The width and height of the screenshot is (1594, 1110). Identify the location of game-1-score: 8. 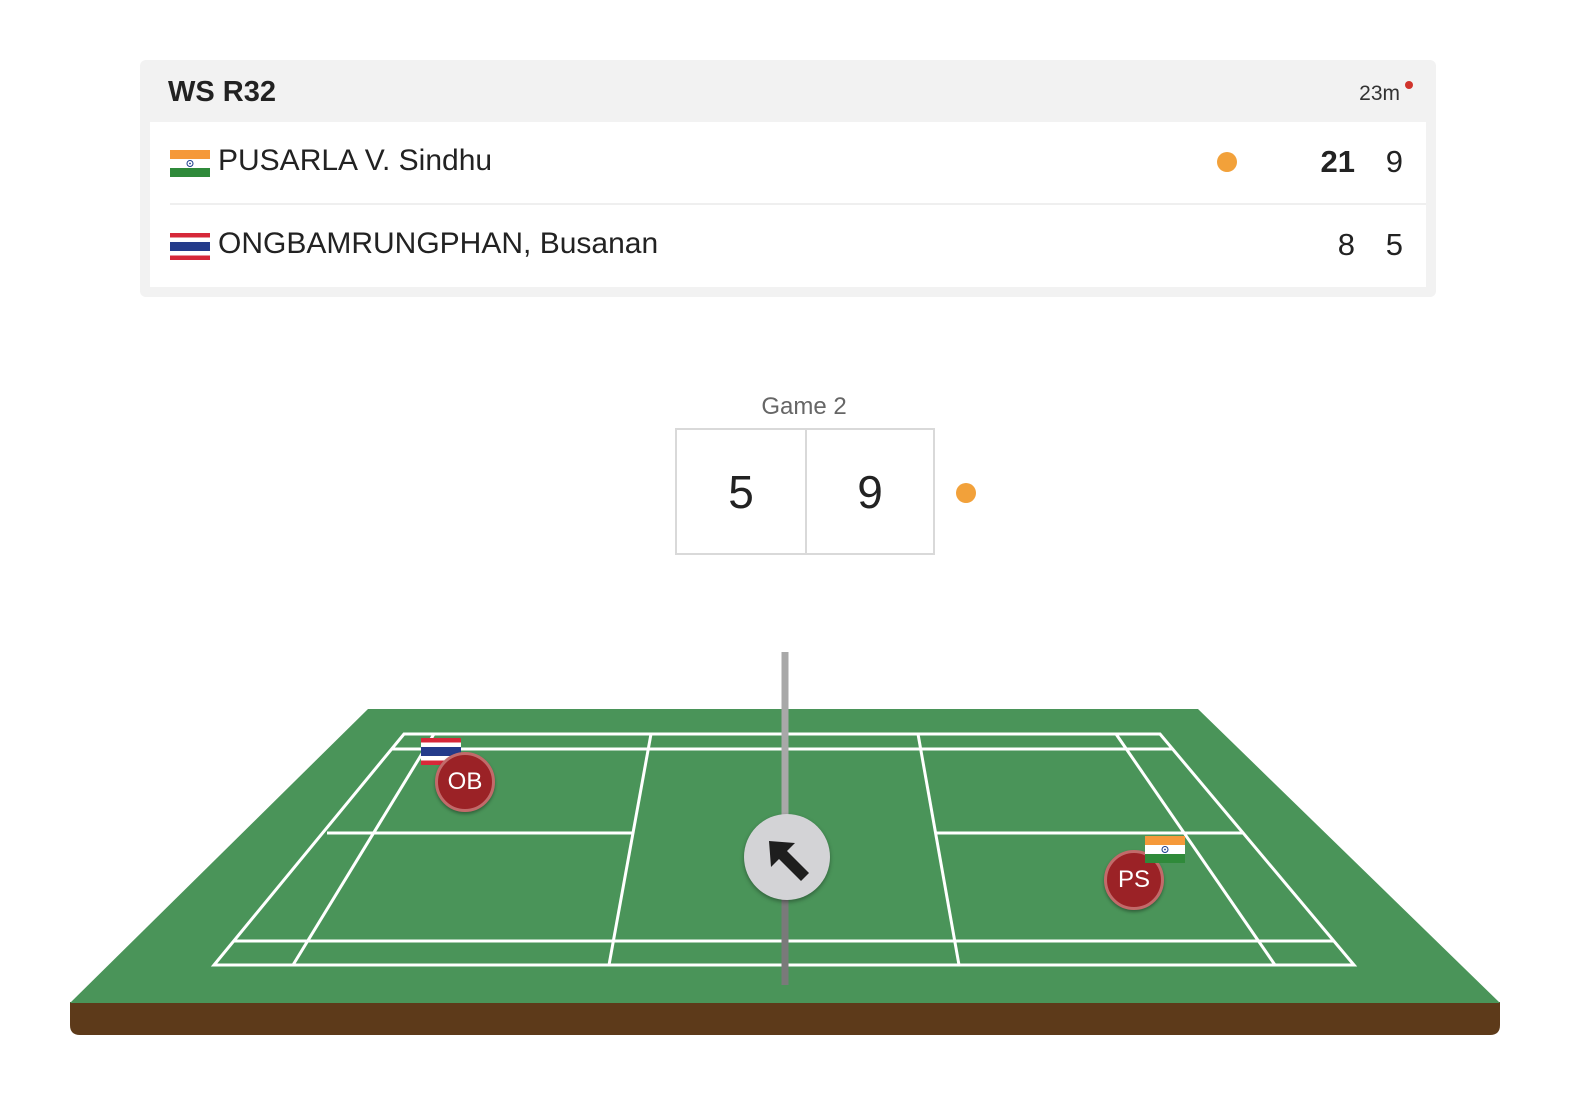
(1346, 244).